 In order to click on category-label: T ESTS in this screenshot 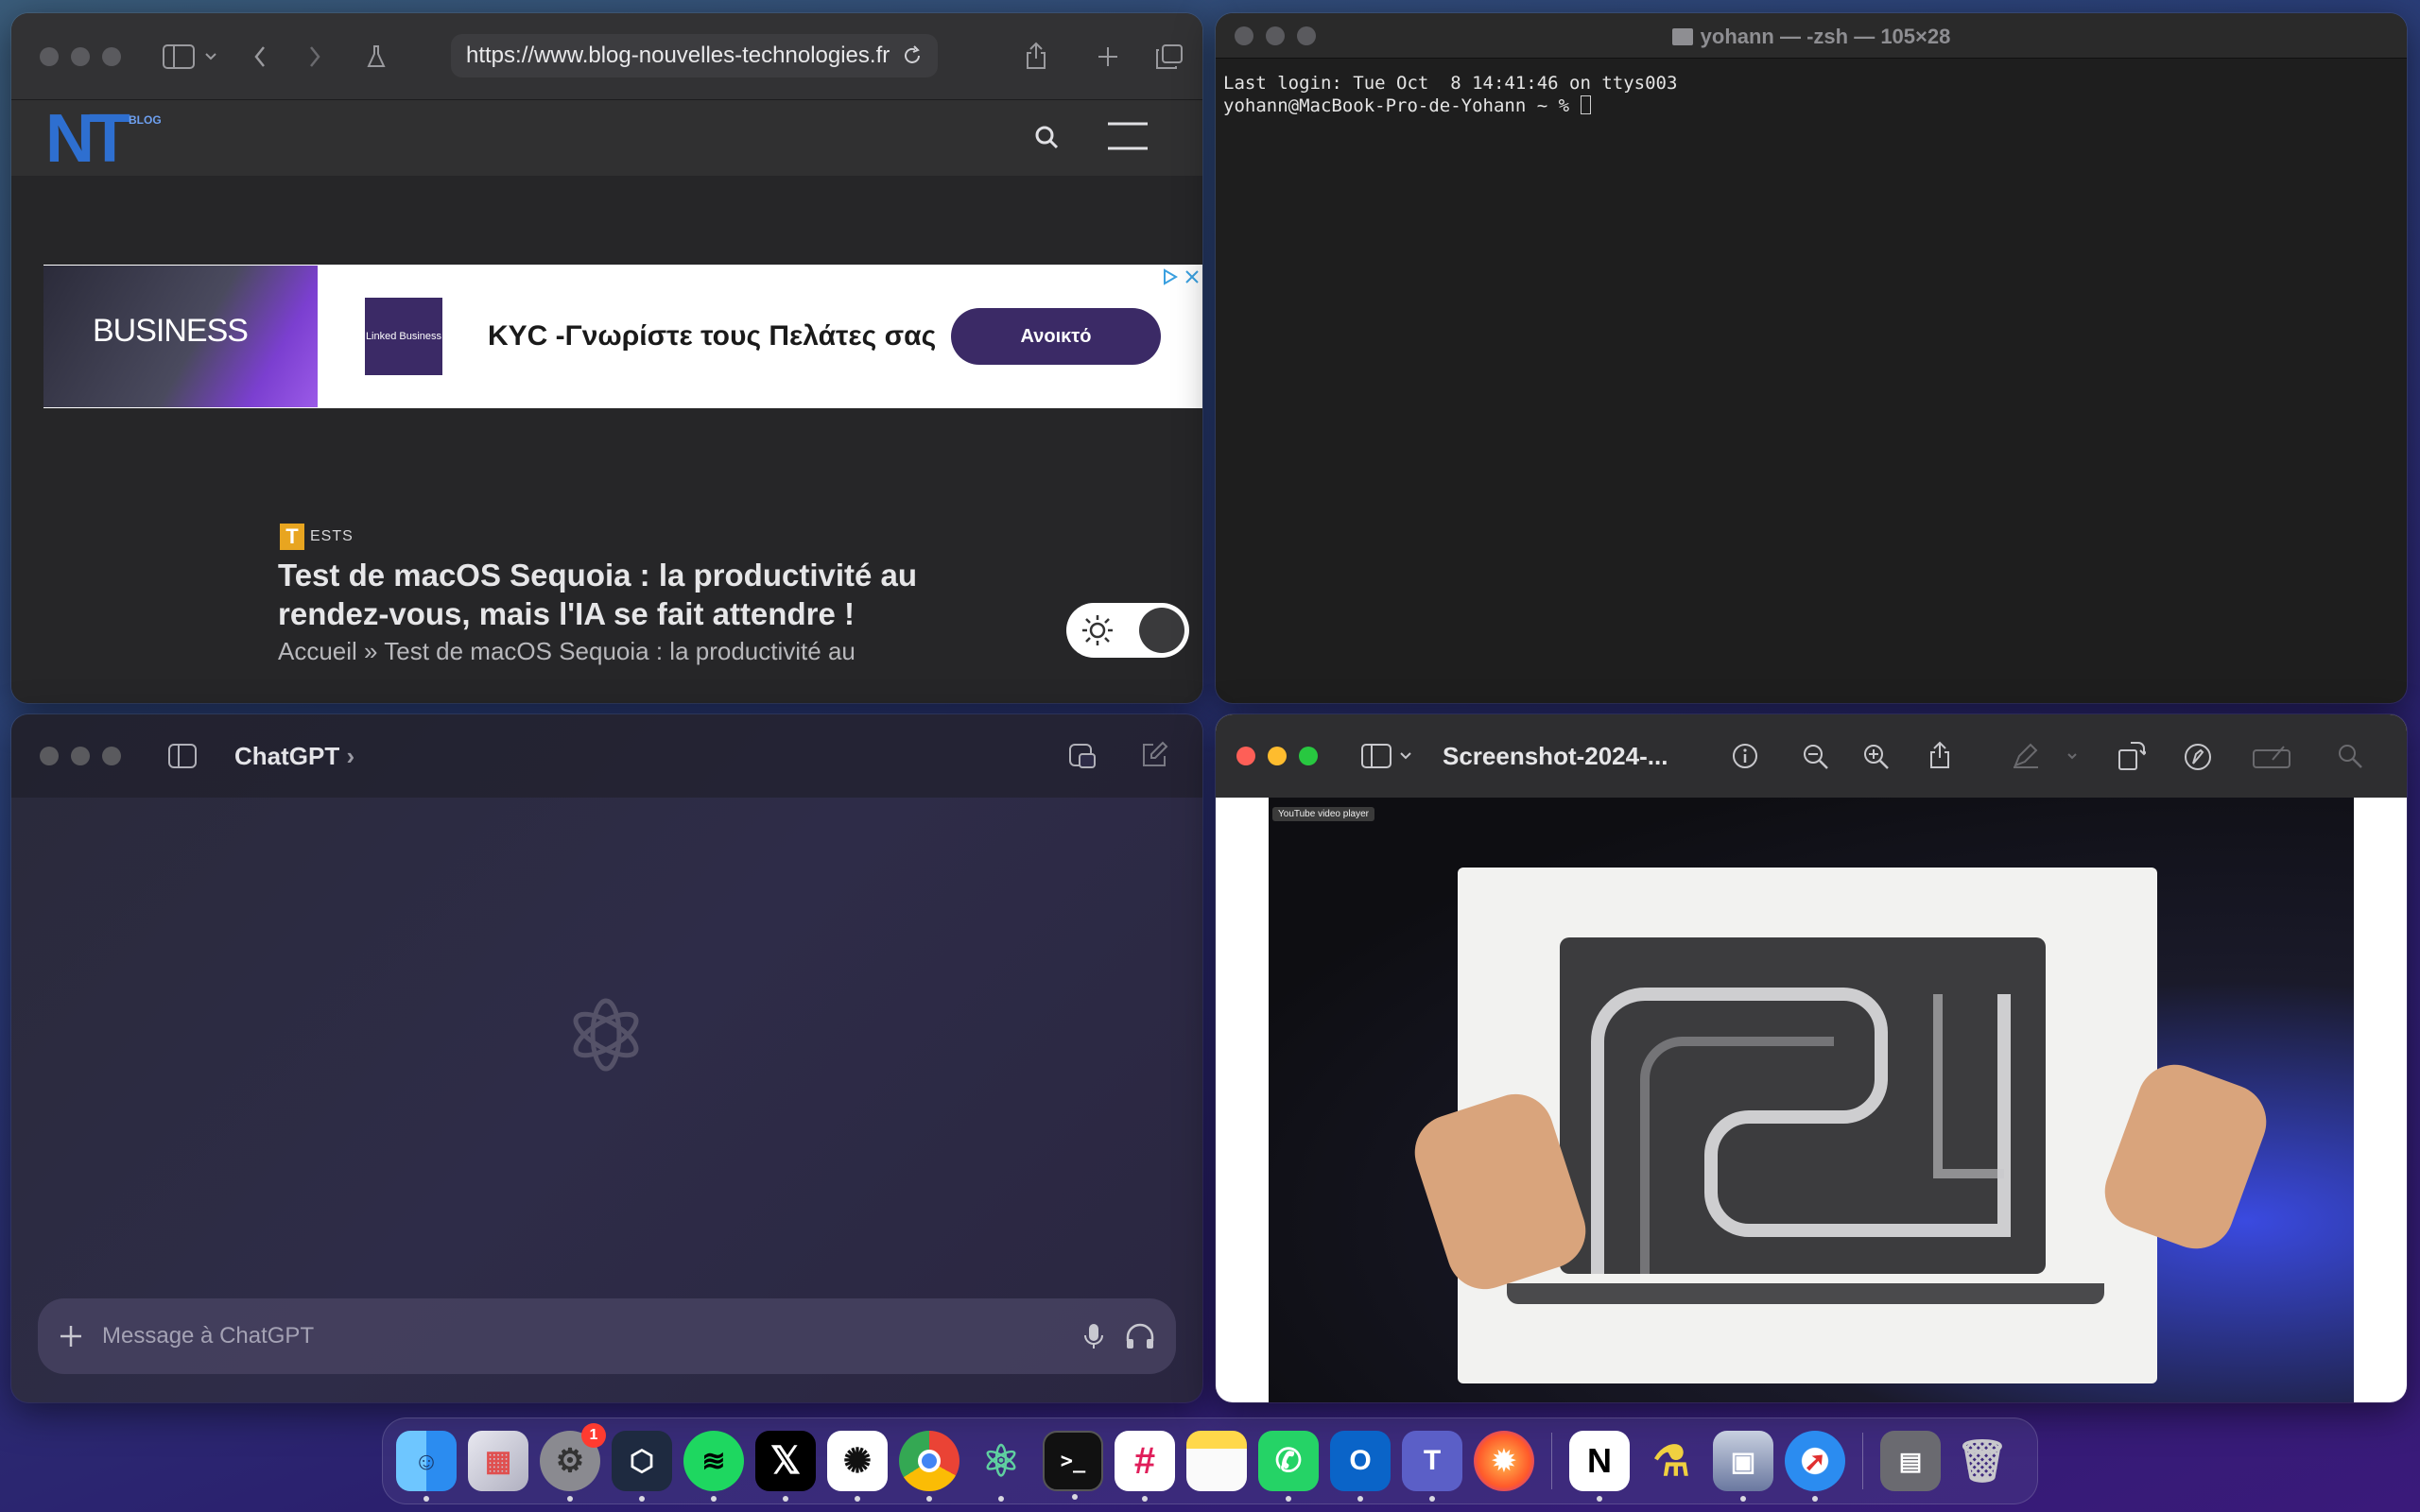, I will do `click(317, 537)`.